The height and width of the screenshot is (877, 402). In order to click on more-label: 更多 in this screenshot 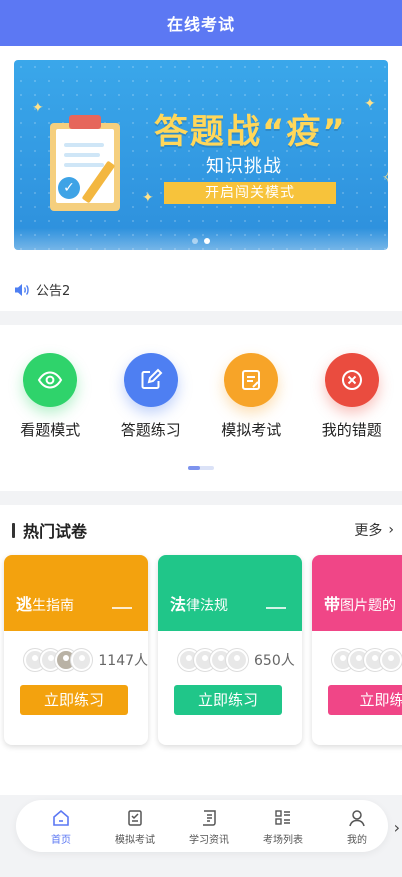, I will do `click(368, 531)`.